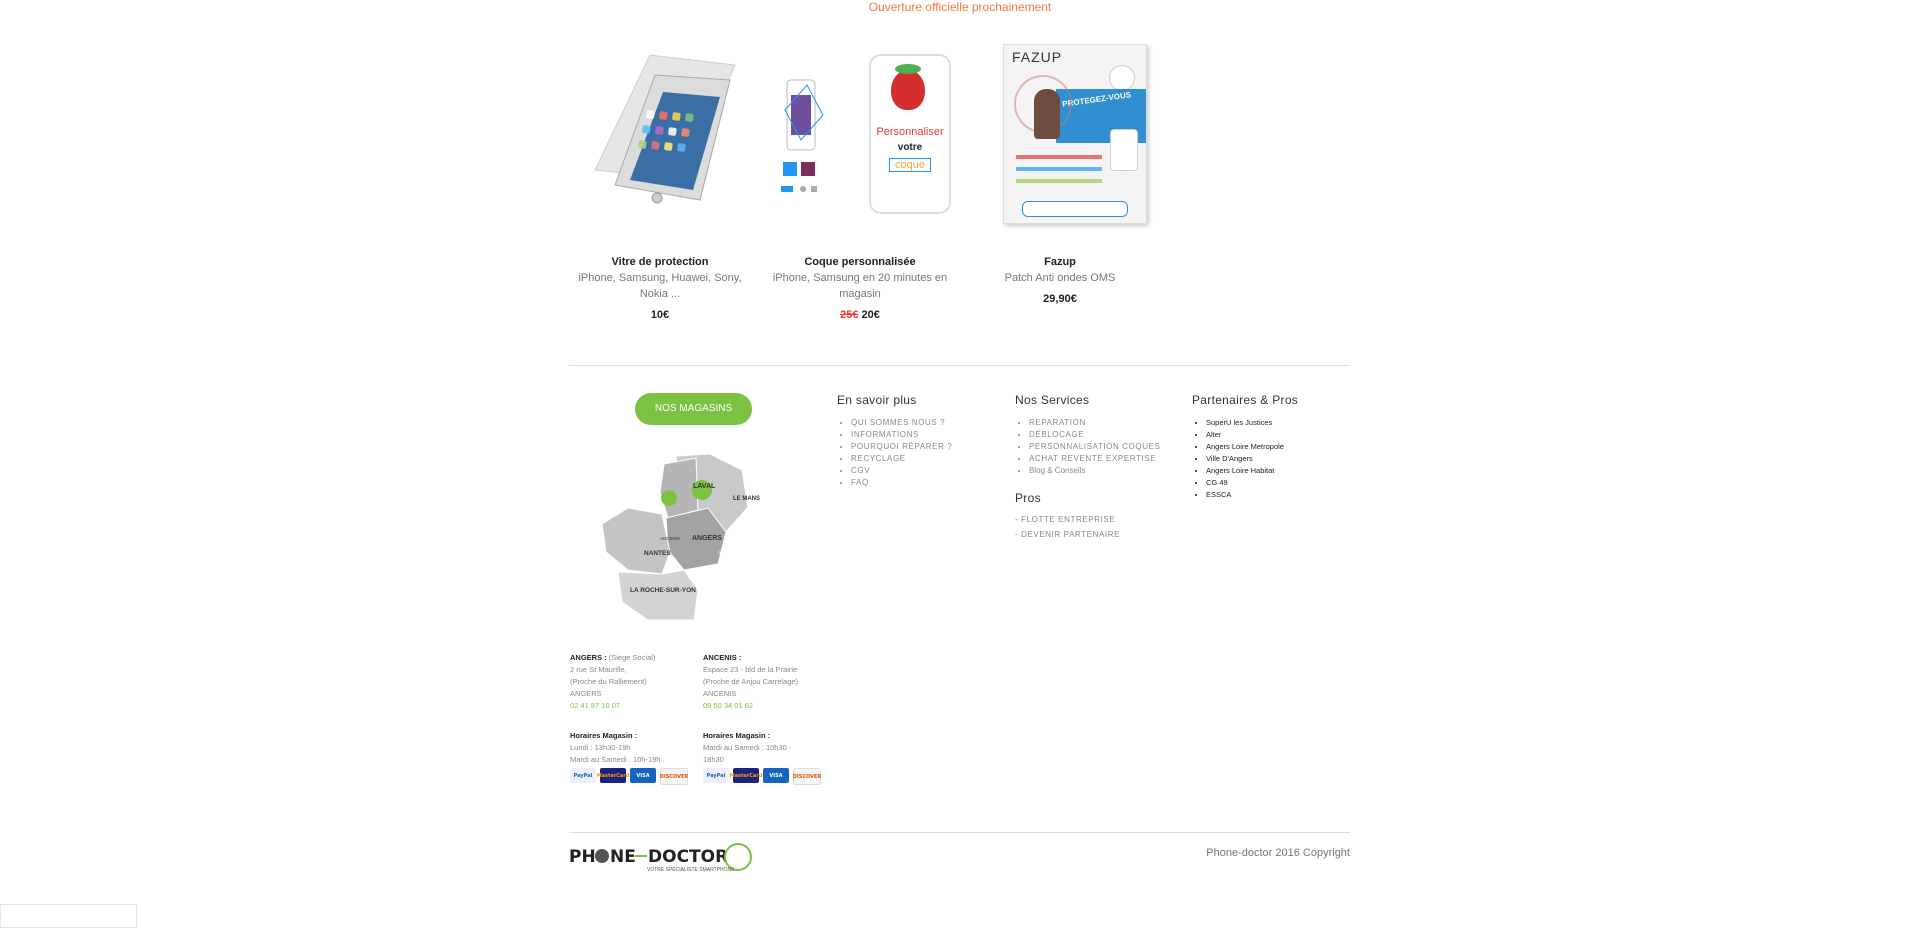  What do you see at coordinates (693, 409) in the screenshot?
I see `stores-button: NOS MAGASINS` at bounding box center [693, 409].